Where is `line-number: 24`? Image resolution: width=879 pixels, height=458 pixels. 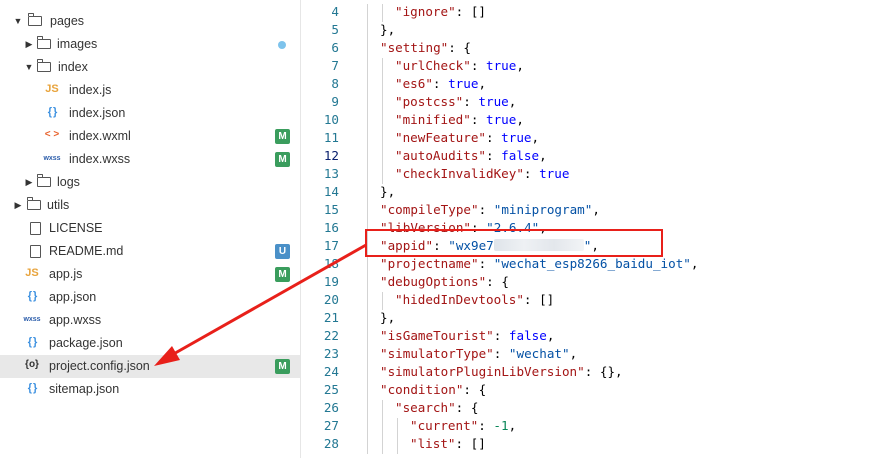
line-number: 24 is located at coordinates (331, 371).